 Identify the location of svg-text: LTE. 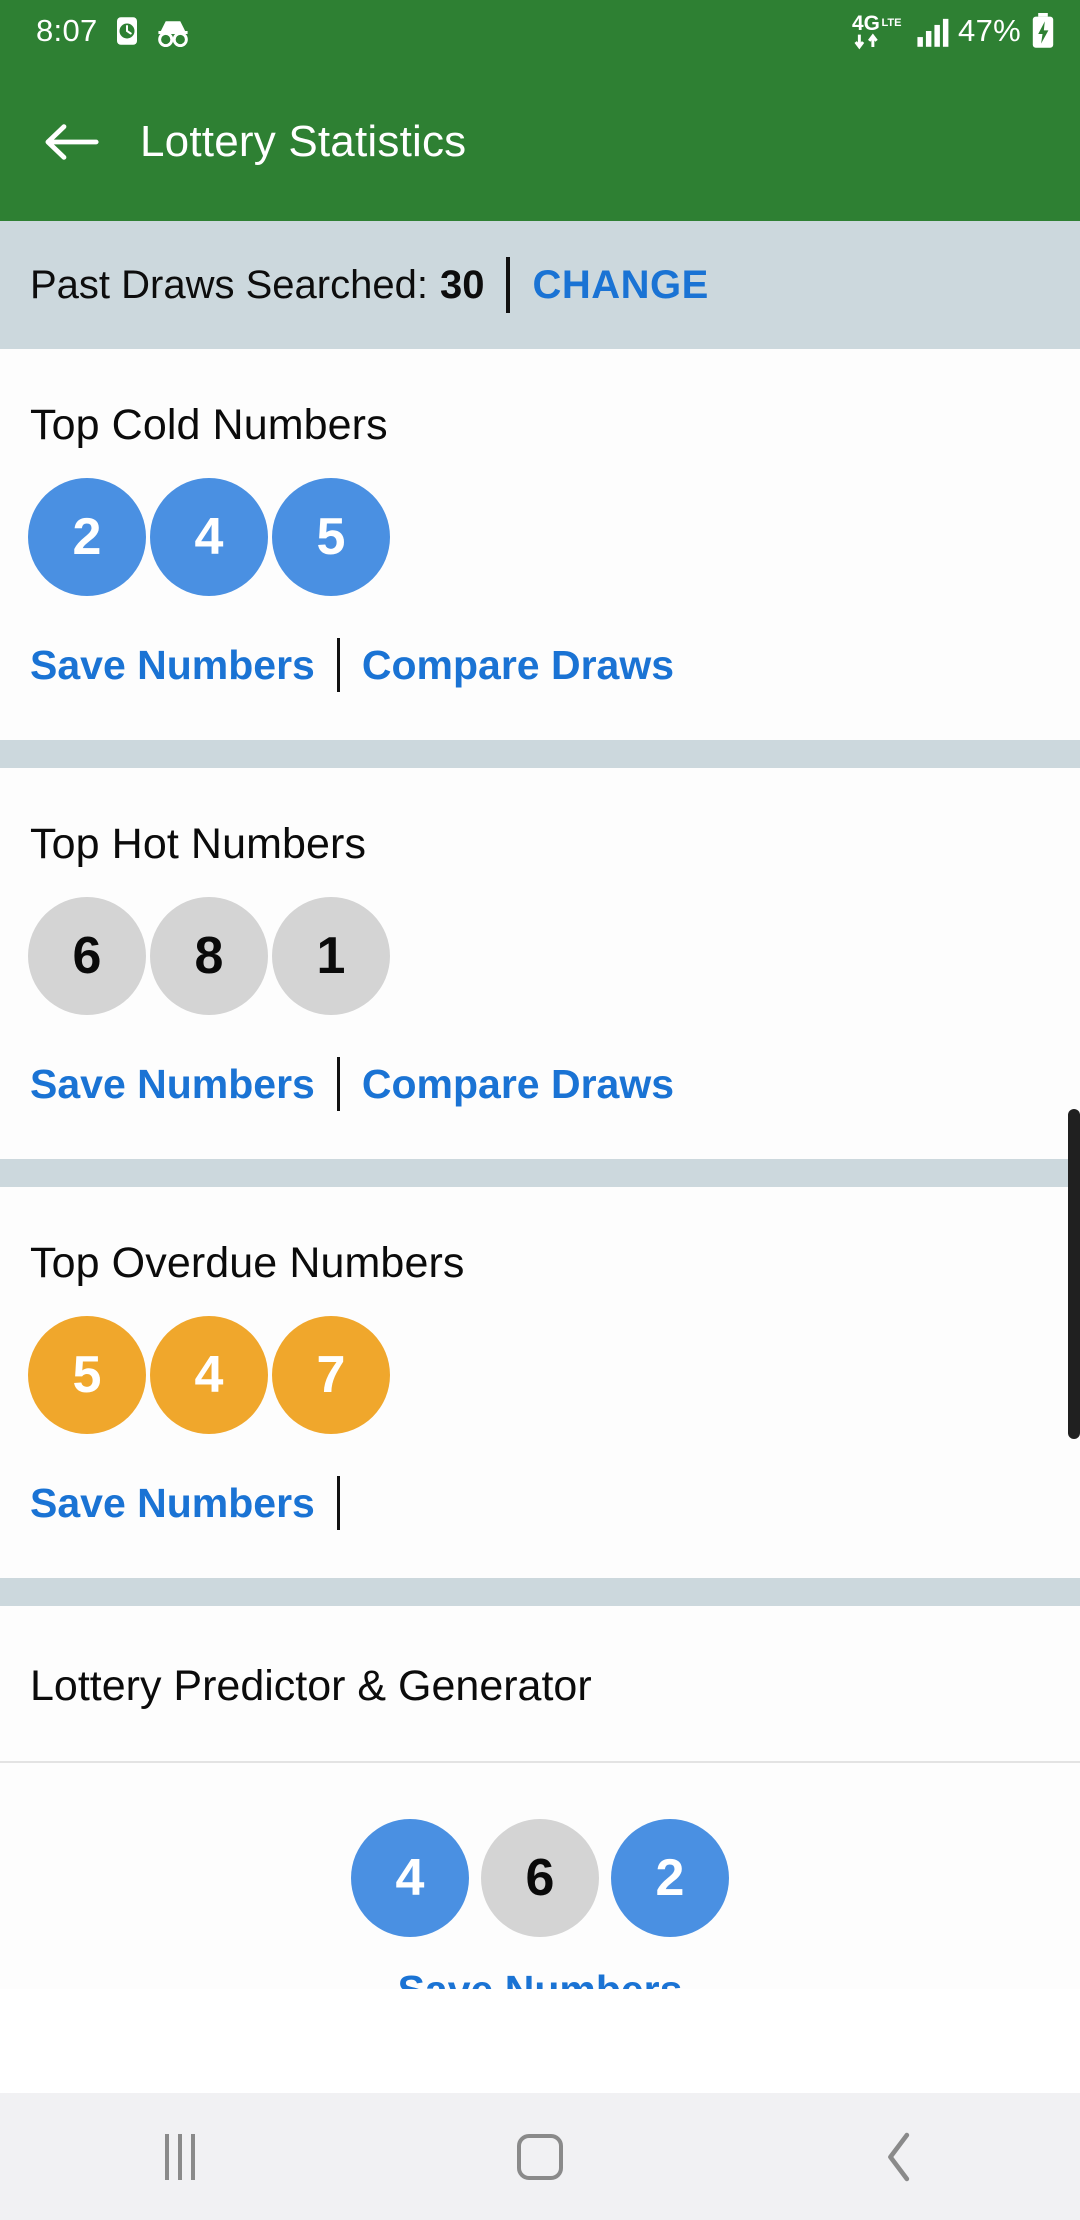
(892, 23).